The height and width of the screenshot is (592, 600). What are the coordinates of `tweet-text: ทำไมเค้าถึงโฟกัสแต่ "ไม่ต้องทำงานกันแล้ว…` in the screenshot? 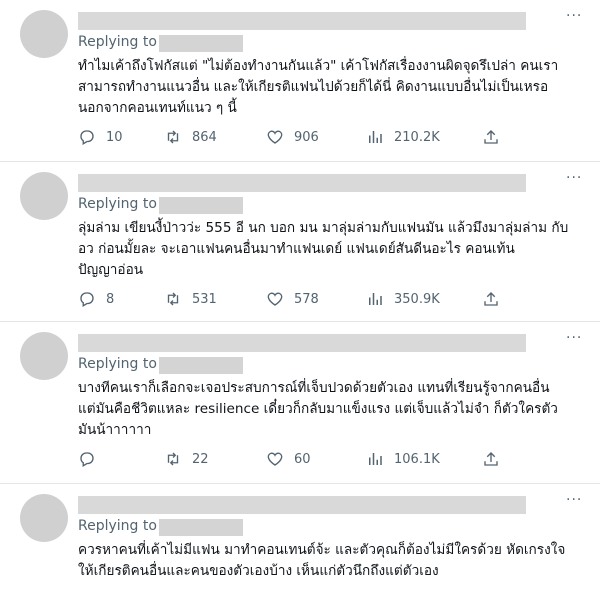 It's located at (333, 87).